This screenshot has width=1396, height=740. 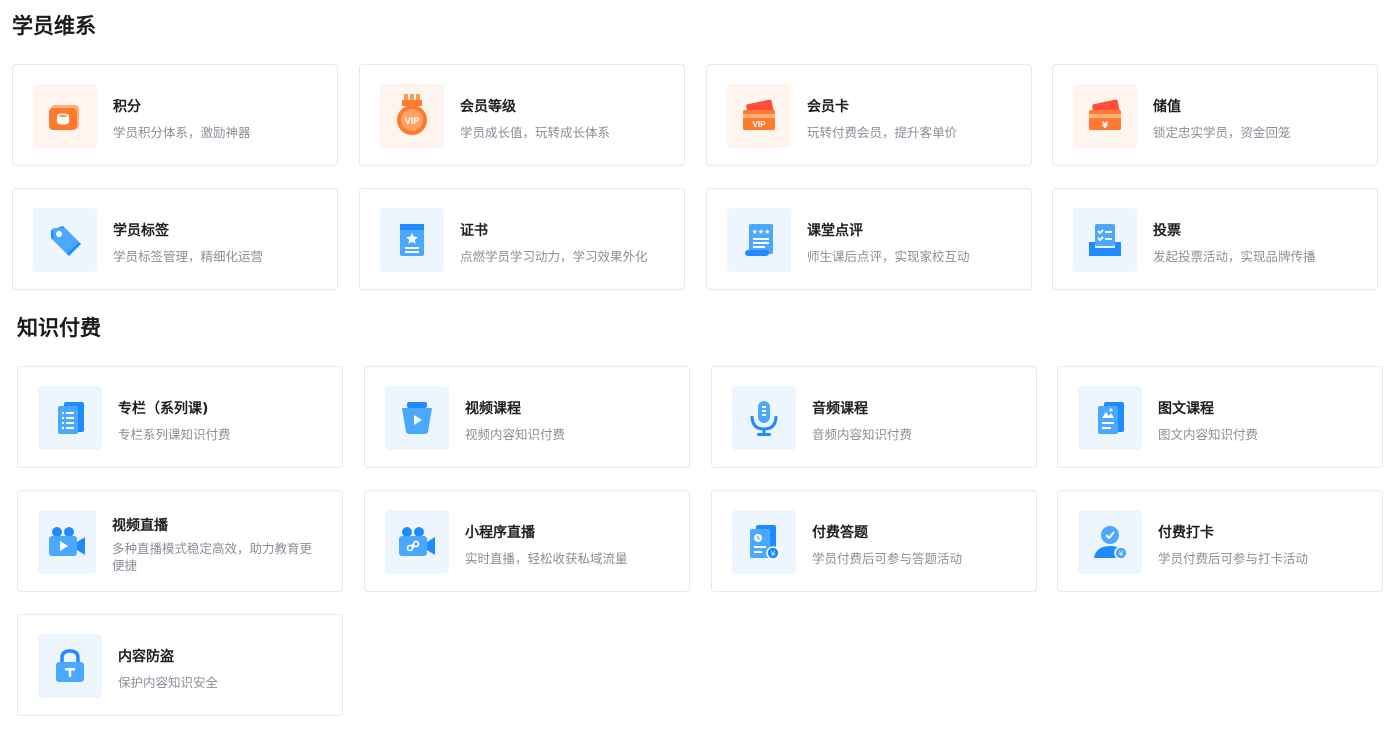 I want to click on card-description: 视频内容知识付费, so click(x=515, y=434).